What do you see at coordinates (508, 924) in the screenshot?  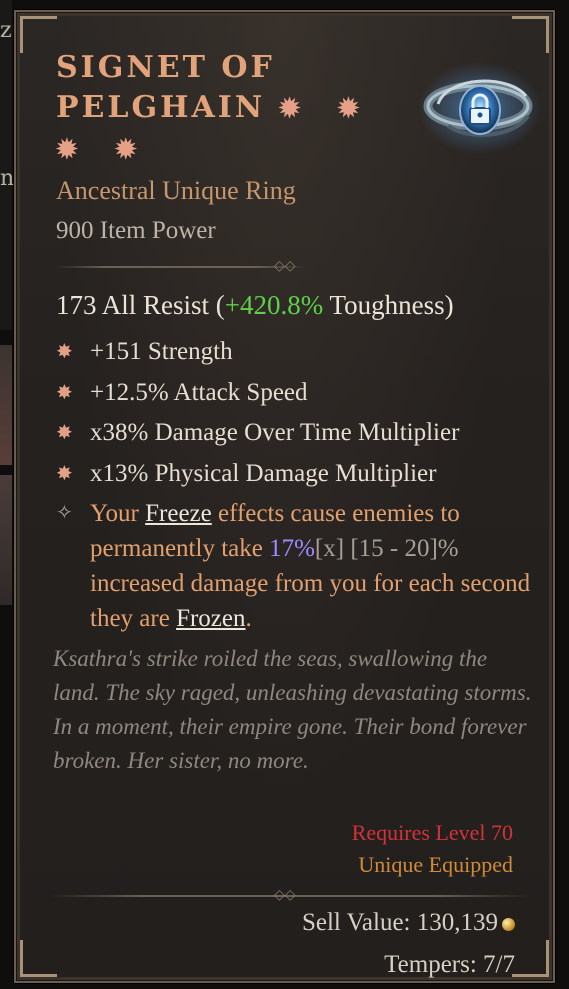 I see `gold-coin-icon` at bounding box center [508, 924].